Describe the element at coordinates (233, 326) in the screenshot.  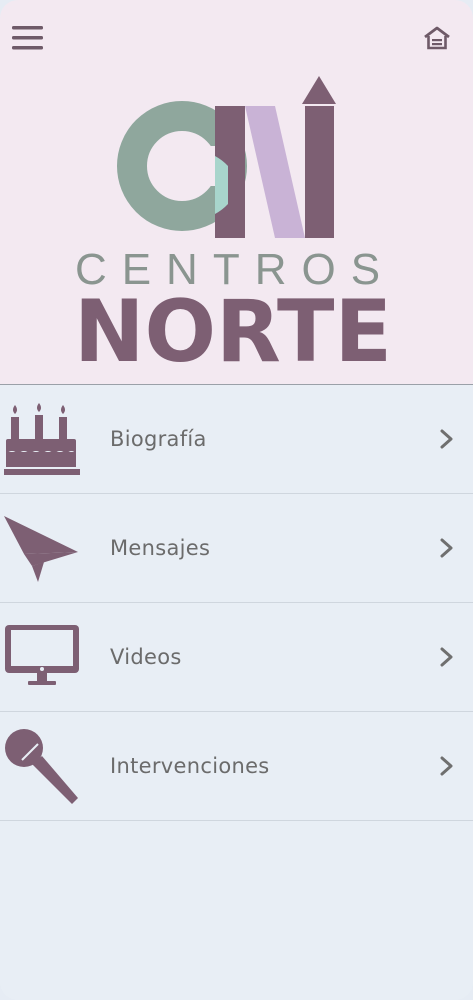
I see `logo-text-norte: NORTE` at that location.